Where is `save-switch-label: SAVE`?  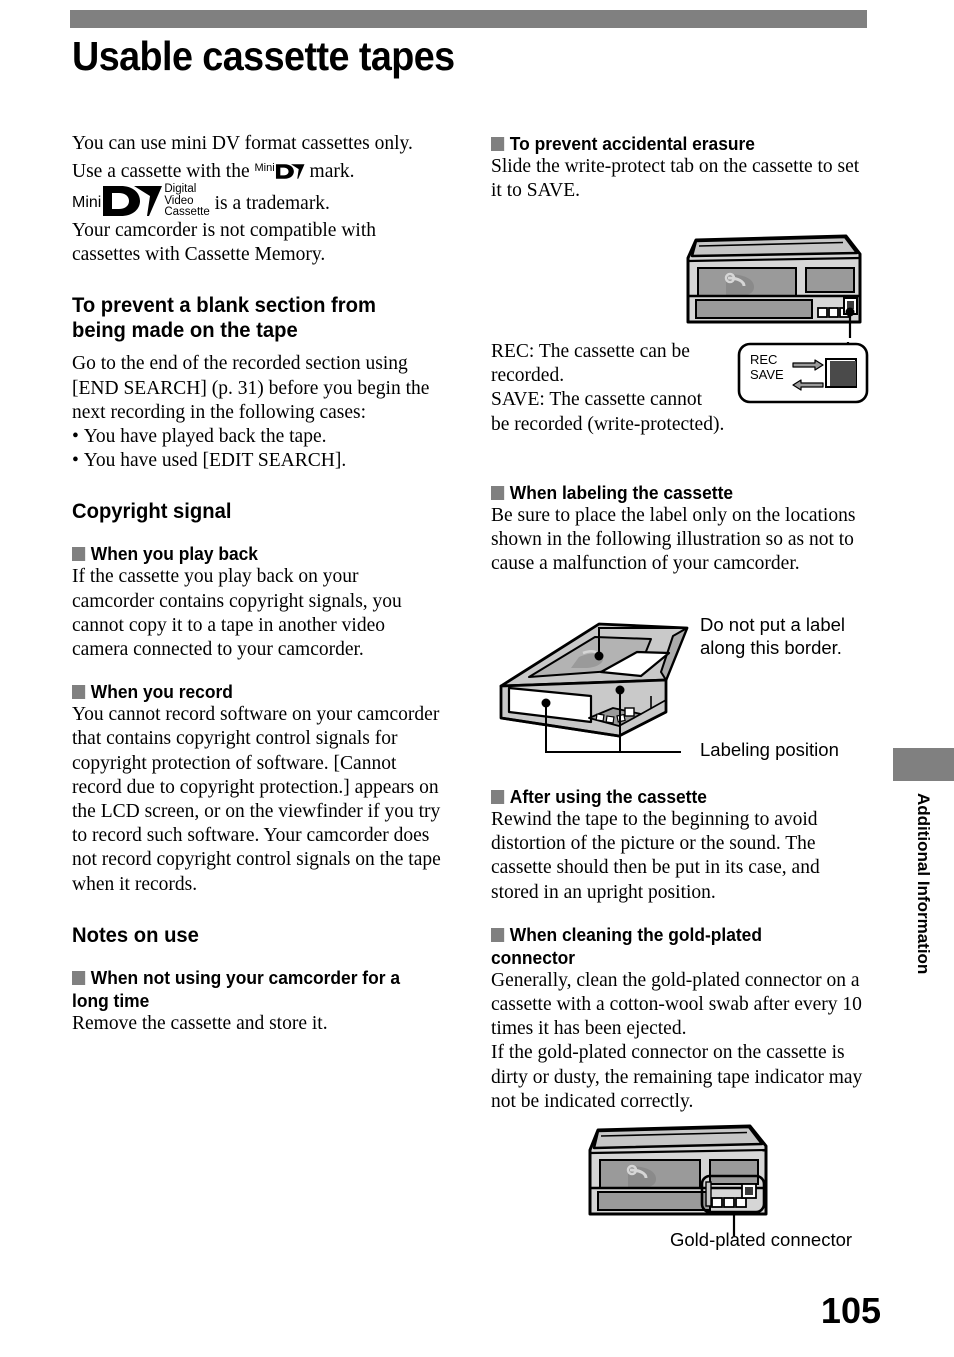 save-switch-label: SAVE is located at coordinates (767, 374).